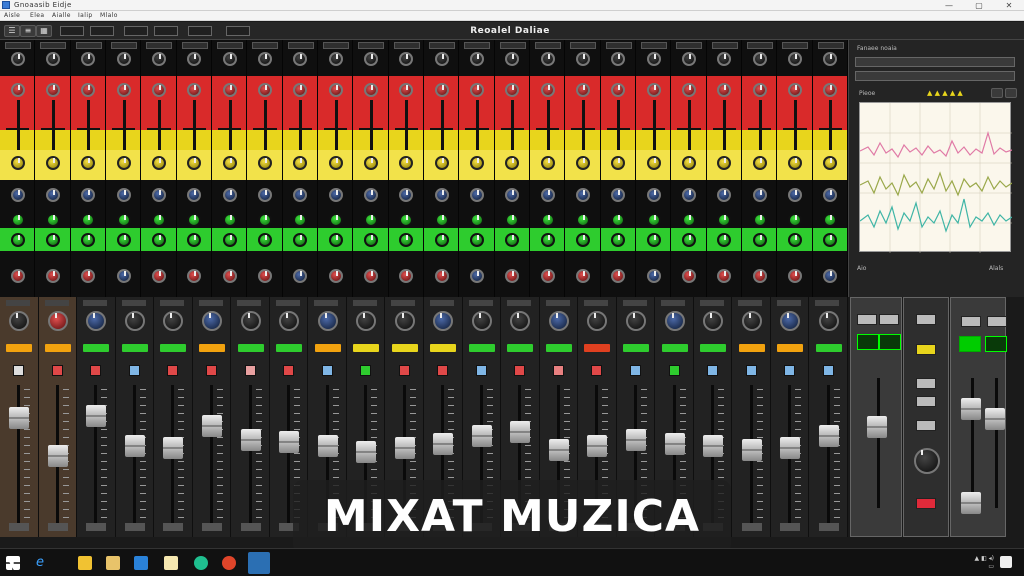 The height and width of the screenshot is (576, 1024). I want to click on camera-icon, so click(997, 93).